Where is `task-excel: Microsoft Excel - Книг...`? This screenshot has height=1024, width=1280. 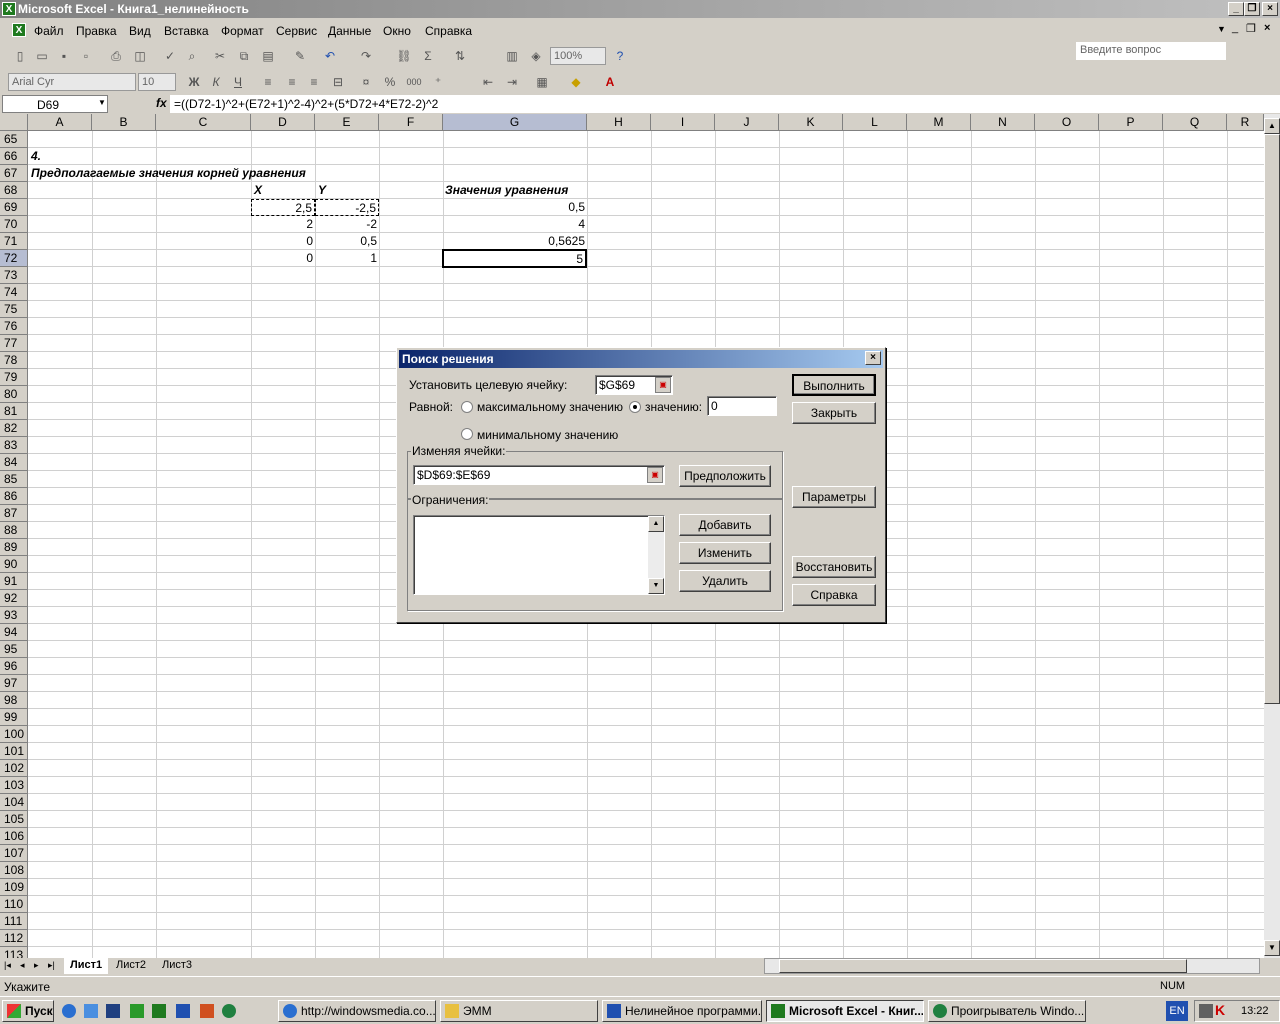 task-excel: Microsoft Excel - Книг... is located at coordinates (845, 1011).